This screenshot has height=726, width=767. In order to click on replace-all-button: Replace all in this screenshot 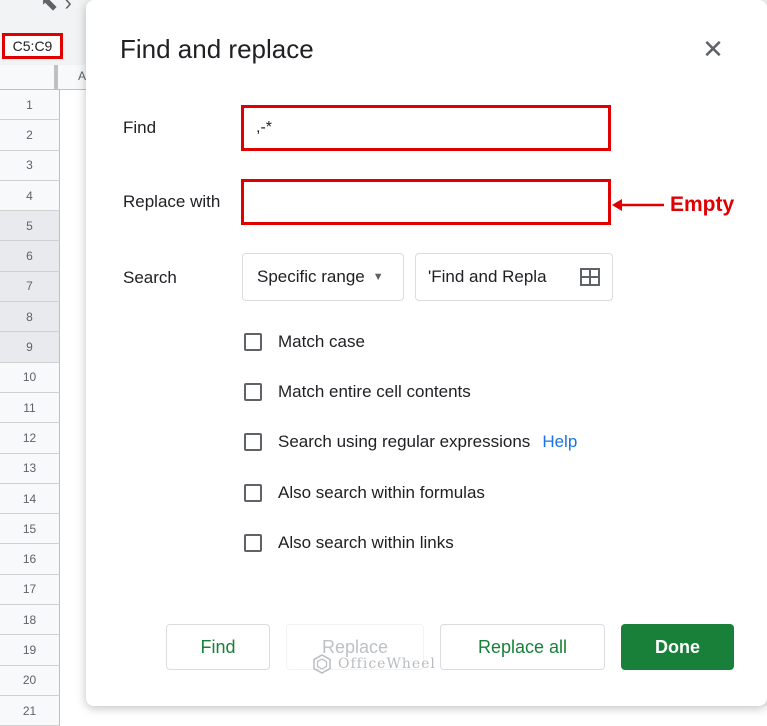, I will do `click(522, 647)`.